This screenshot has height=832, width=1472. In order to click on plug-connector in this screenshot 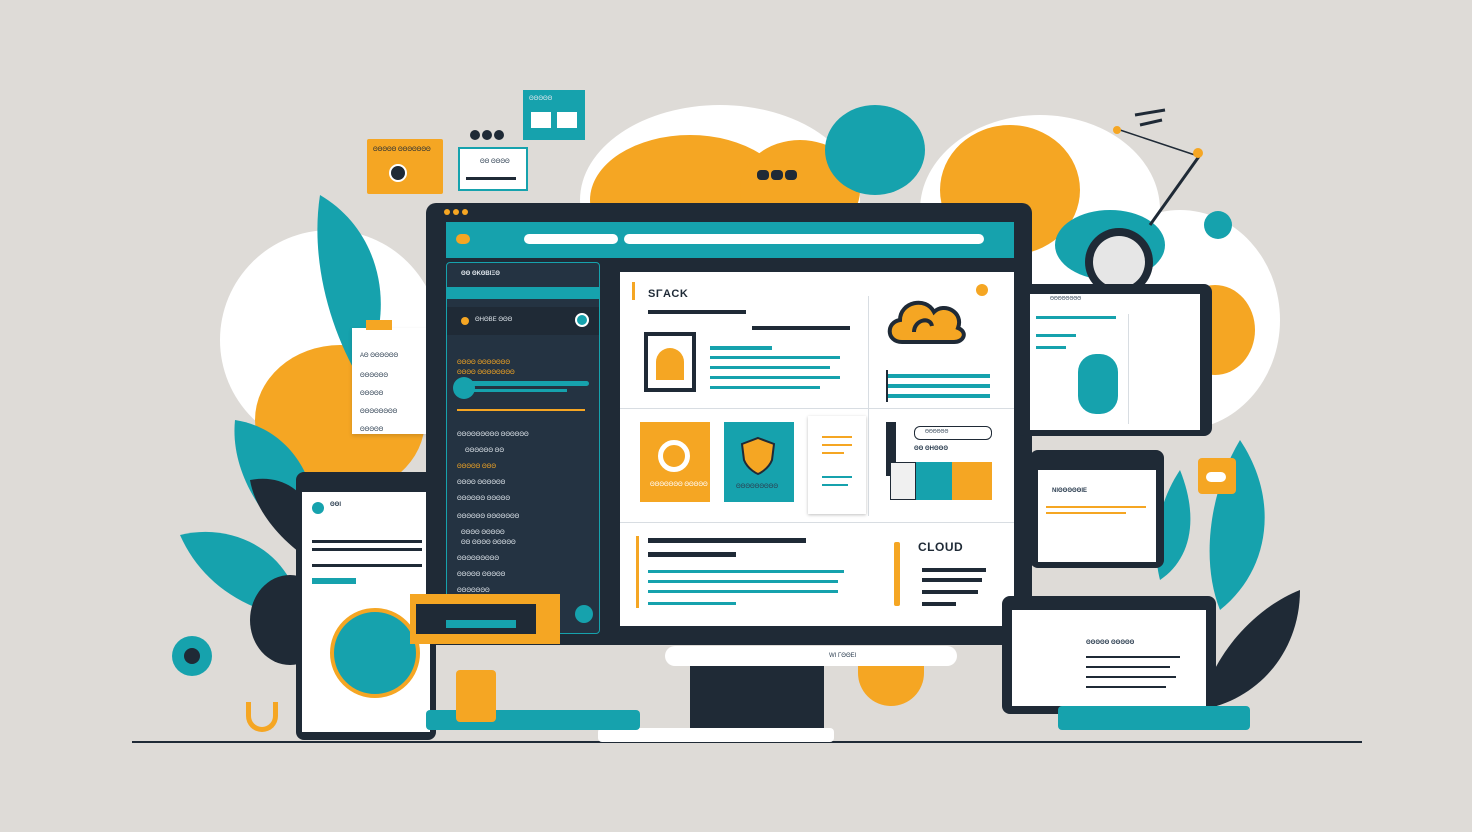, I will do `click(476, 696)`.